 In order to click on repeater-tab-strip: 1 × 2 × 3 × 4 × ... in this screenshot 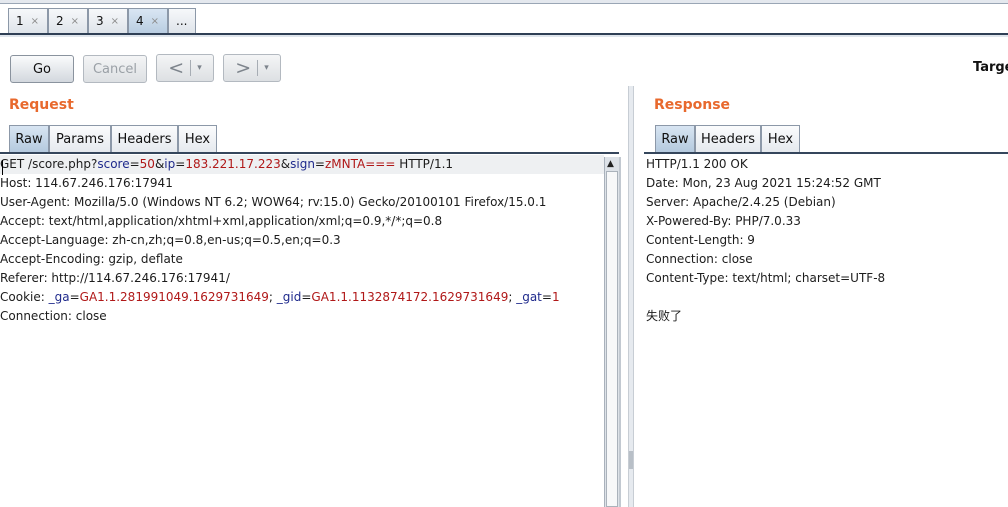, I will do `click(504, 19)`.